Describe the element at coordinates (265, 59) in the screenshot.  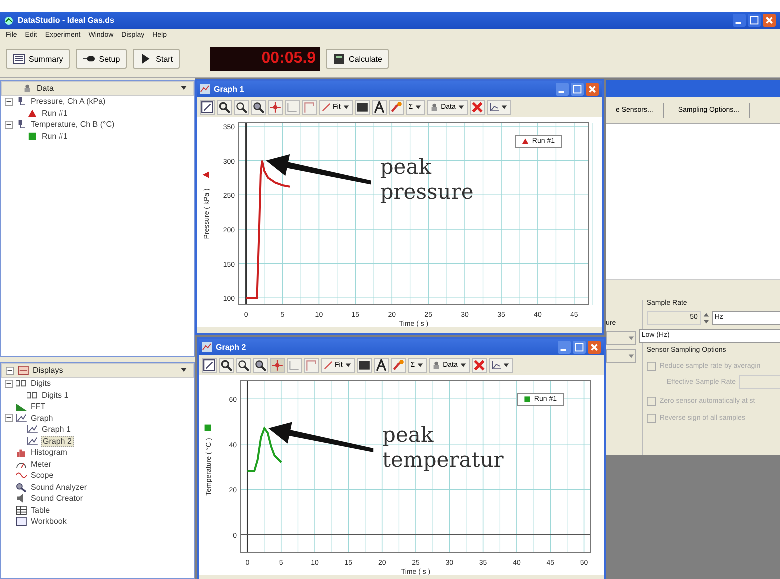
I see `timer-display: 00:05.9` at that location.